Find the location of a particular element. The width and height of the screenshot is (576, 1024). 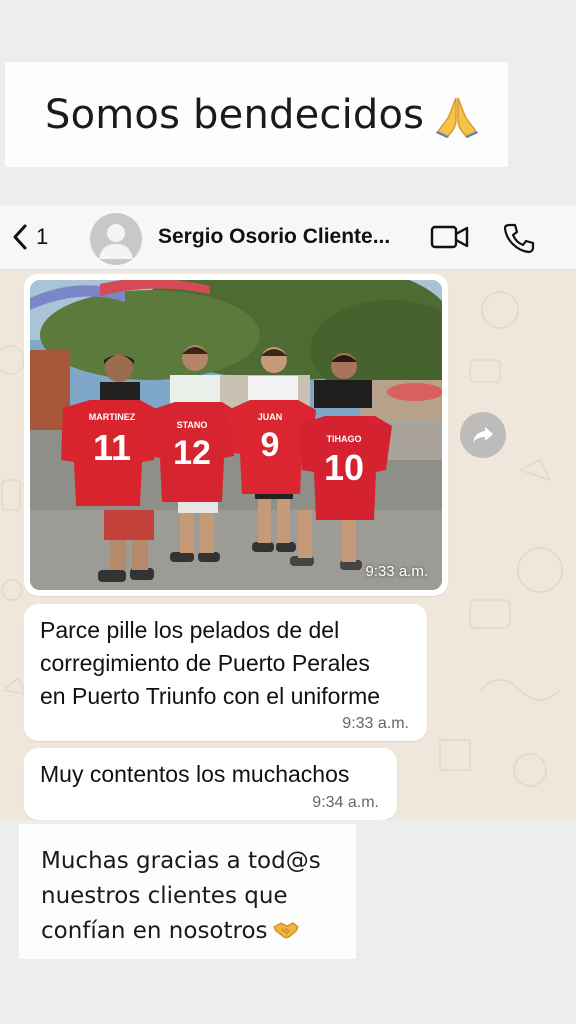

avatar-placeholder-icon is located at coordinates (116, 241).